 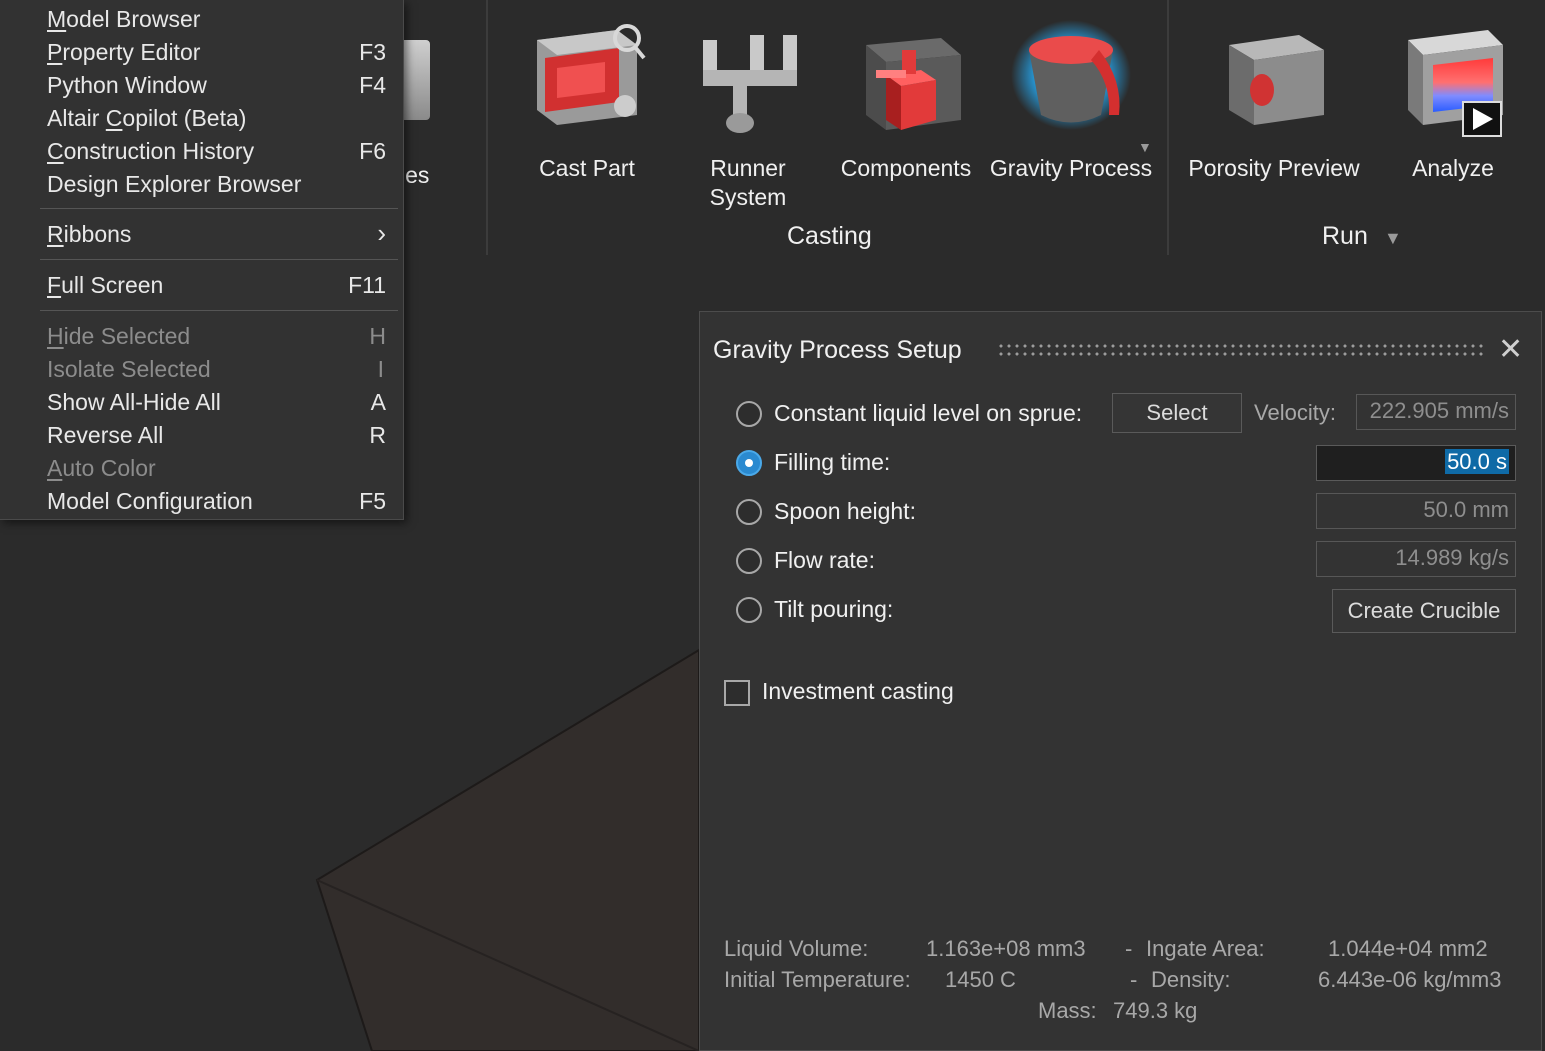 I want to click on menu-item-label: Altair Copilot (Beta), so click(x=146, y=118).